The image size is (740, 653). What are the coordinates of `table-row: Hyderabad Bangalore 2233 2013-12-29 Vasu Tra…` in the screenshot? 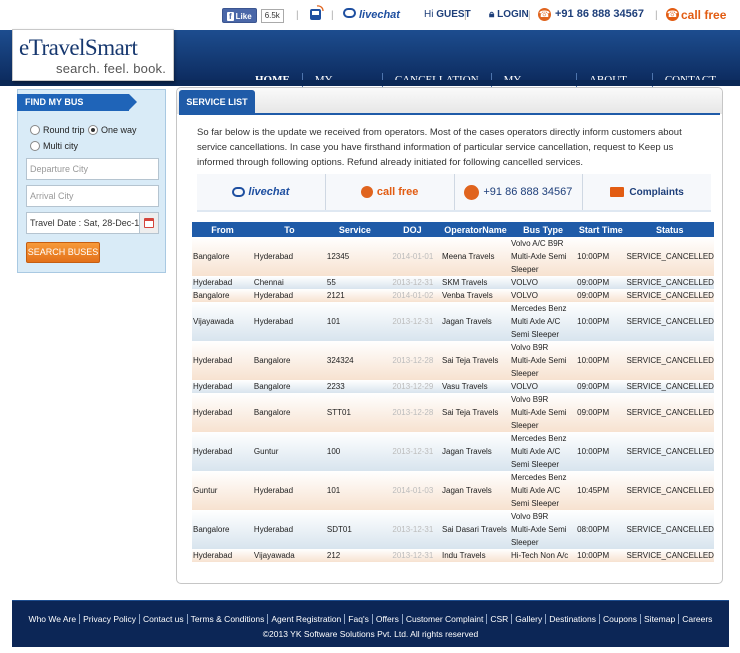 It's located at (453, 386).